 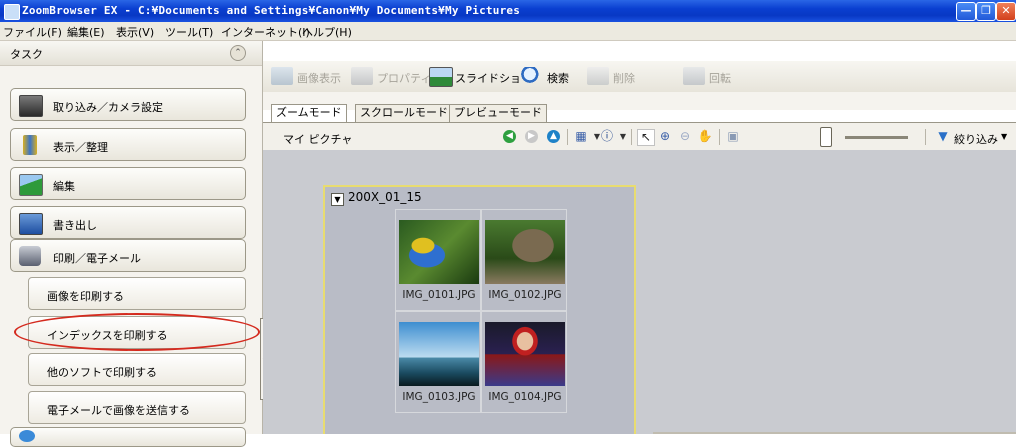 I want to click on toolbar-label: 削除, so click(x=624, y=78).